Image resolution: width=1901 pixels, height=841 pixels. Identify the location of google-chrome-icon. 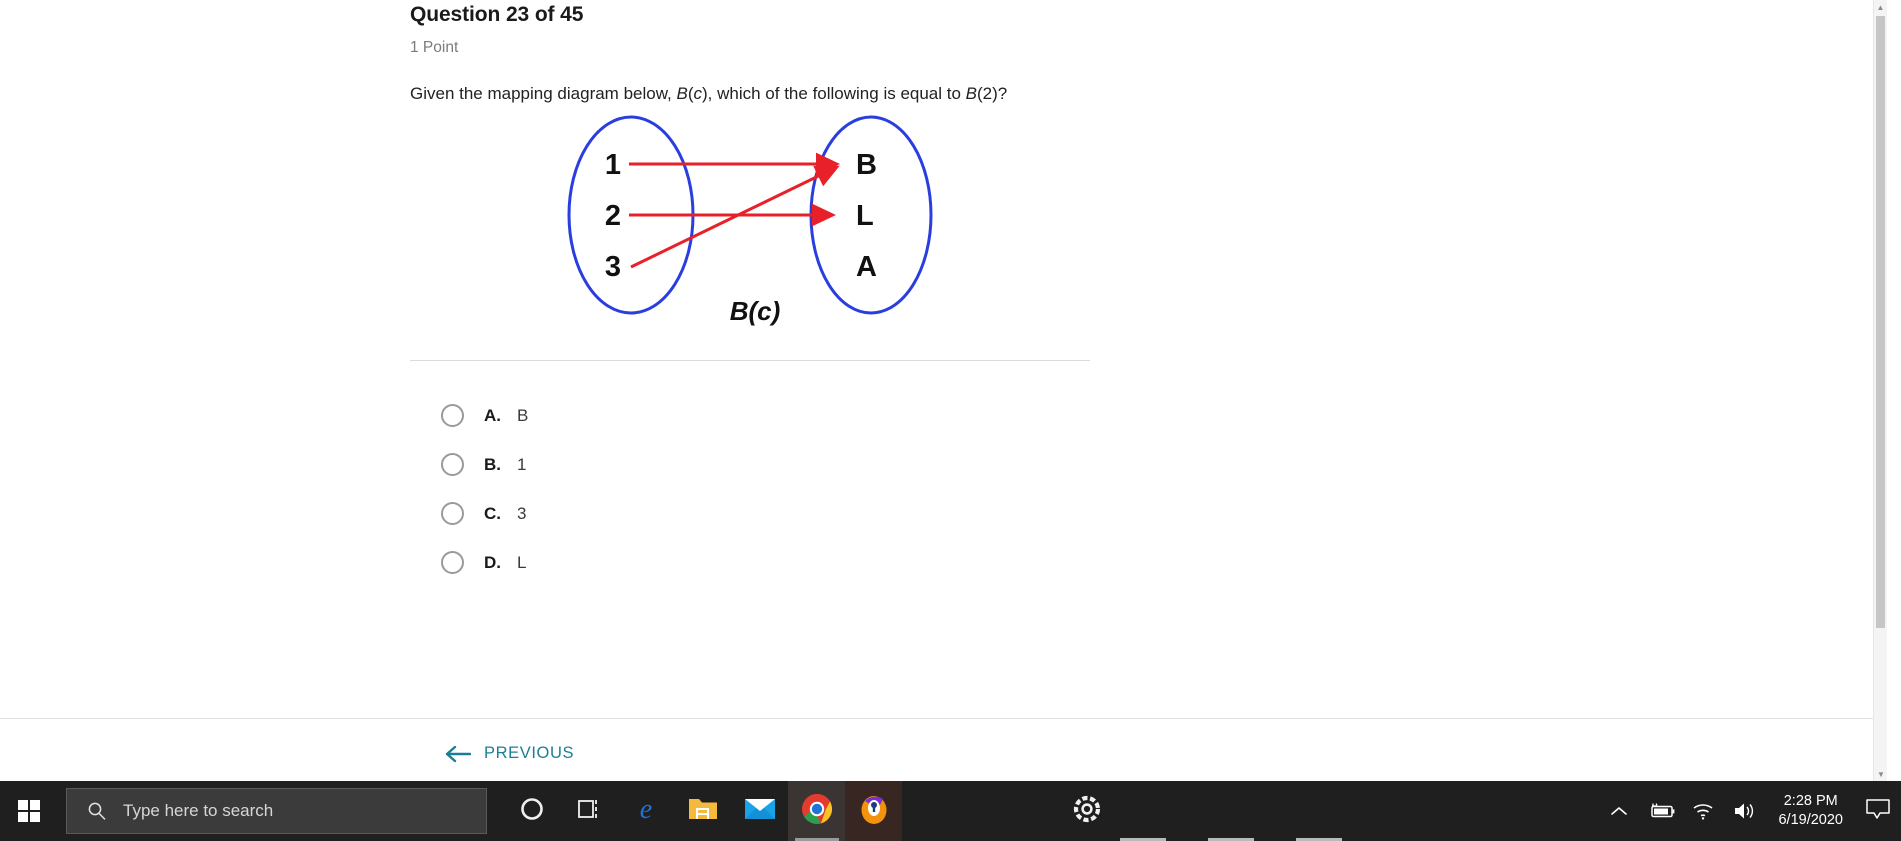
(817, 811).